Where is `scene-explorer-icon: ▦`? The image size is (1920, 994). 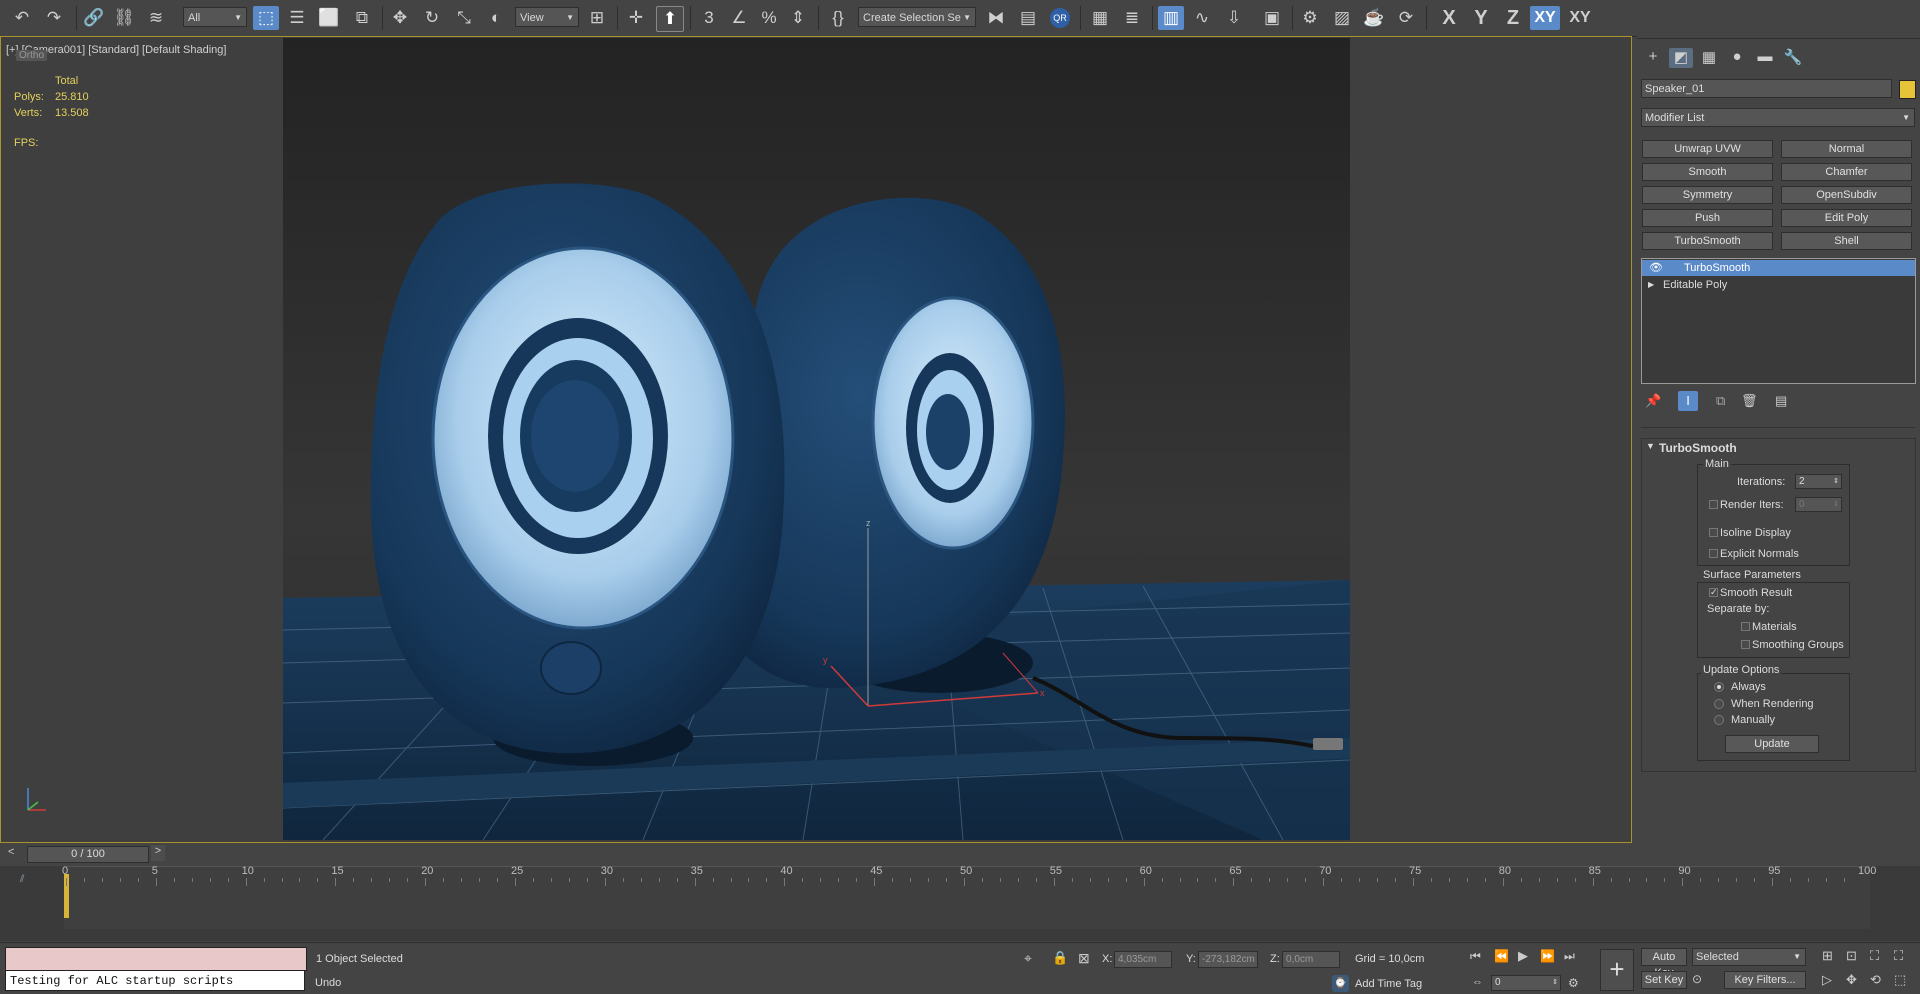
scene-explorer-icon: ▦ is located at coordinates (1100, 18).